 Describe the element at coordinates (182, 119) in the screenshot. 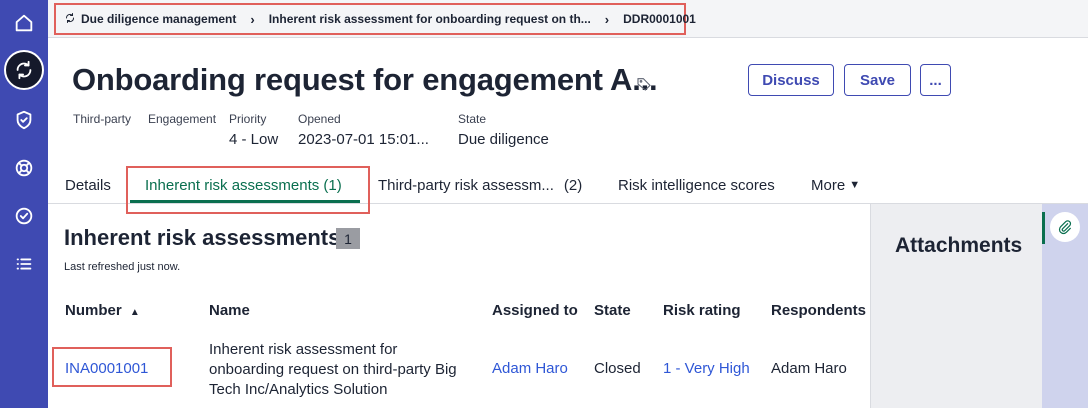

I see `field-label-engagement: Engagement` at that location.